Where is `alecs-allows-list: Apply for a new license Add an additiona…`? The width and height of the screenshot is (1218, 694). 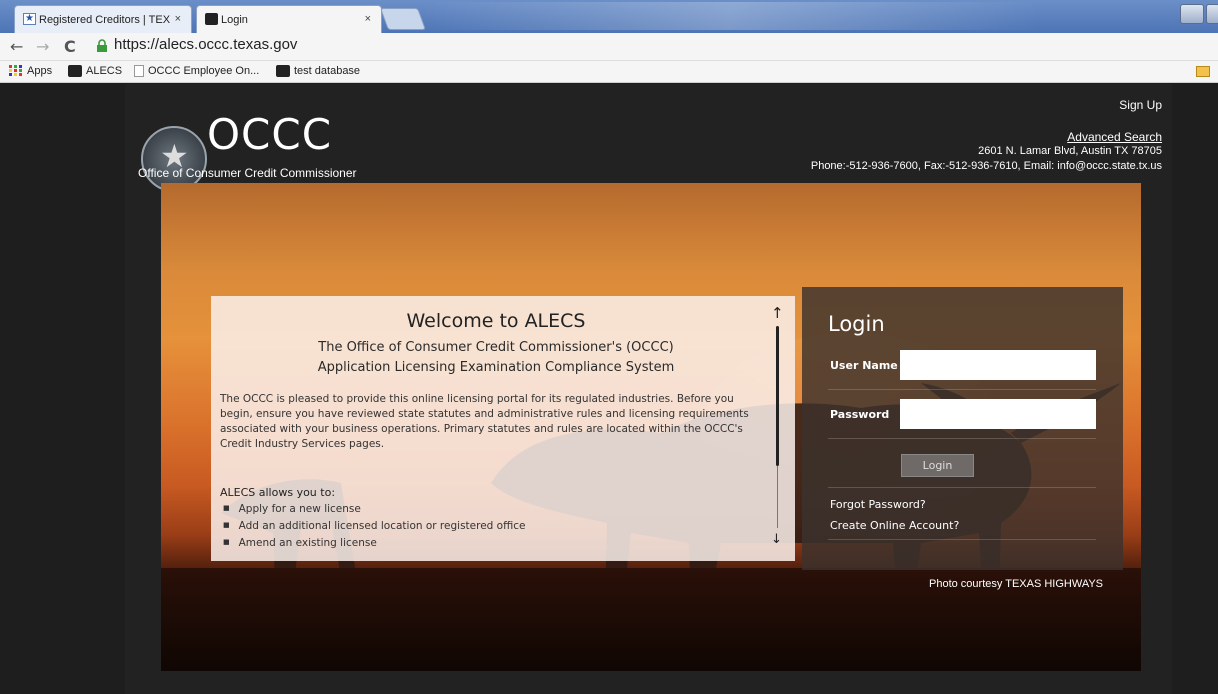 alecs-allows-list: Apply for a new license Add an additiona… is located at coordinates (374, 525).